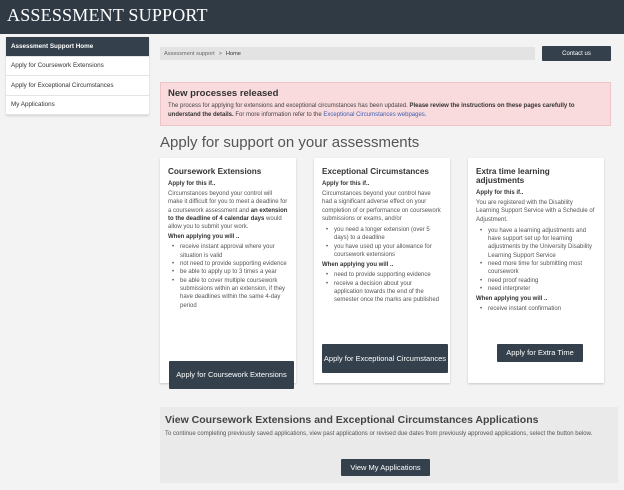 Image resolution: width=624 pixels, height=490 pixels. What do you see at coordinates (278, 114) in the screenshot?
I see `alert-text-more: For more information refer to the` at bounding box center [278, 114].